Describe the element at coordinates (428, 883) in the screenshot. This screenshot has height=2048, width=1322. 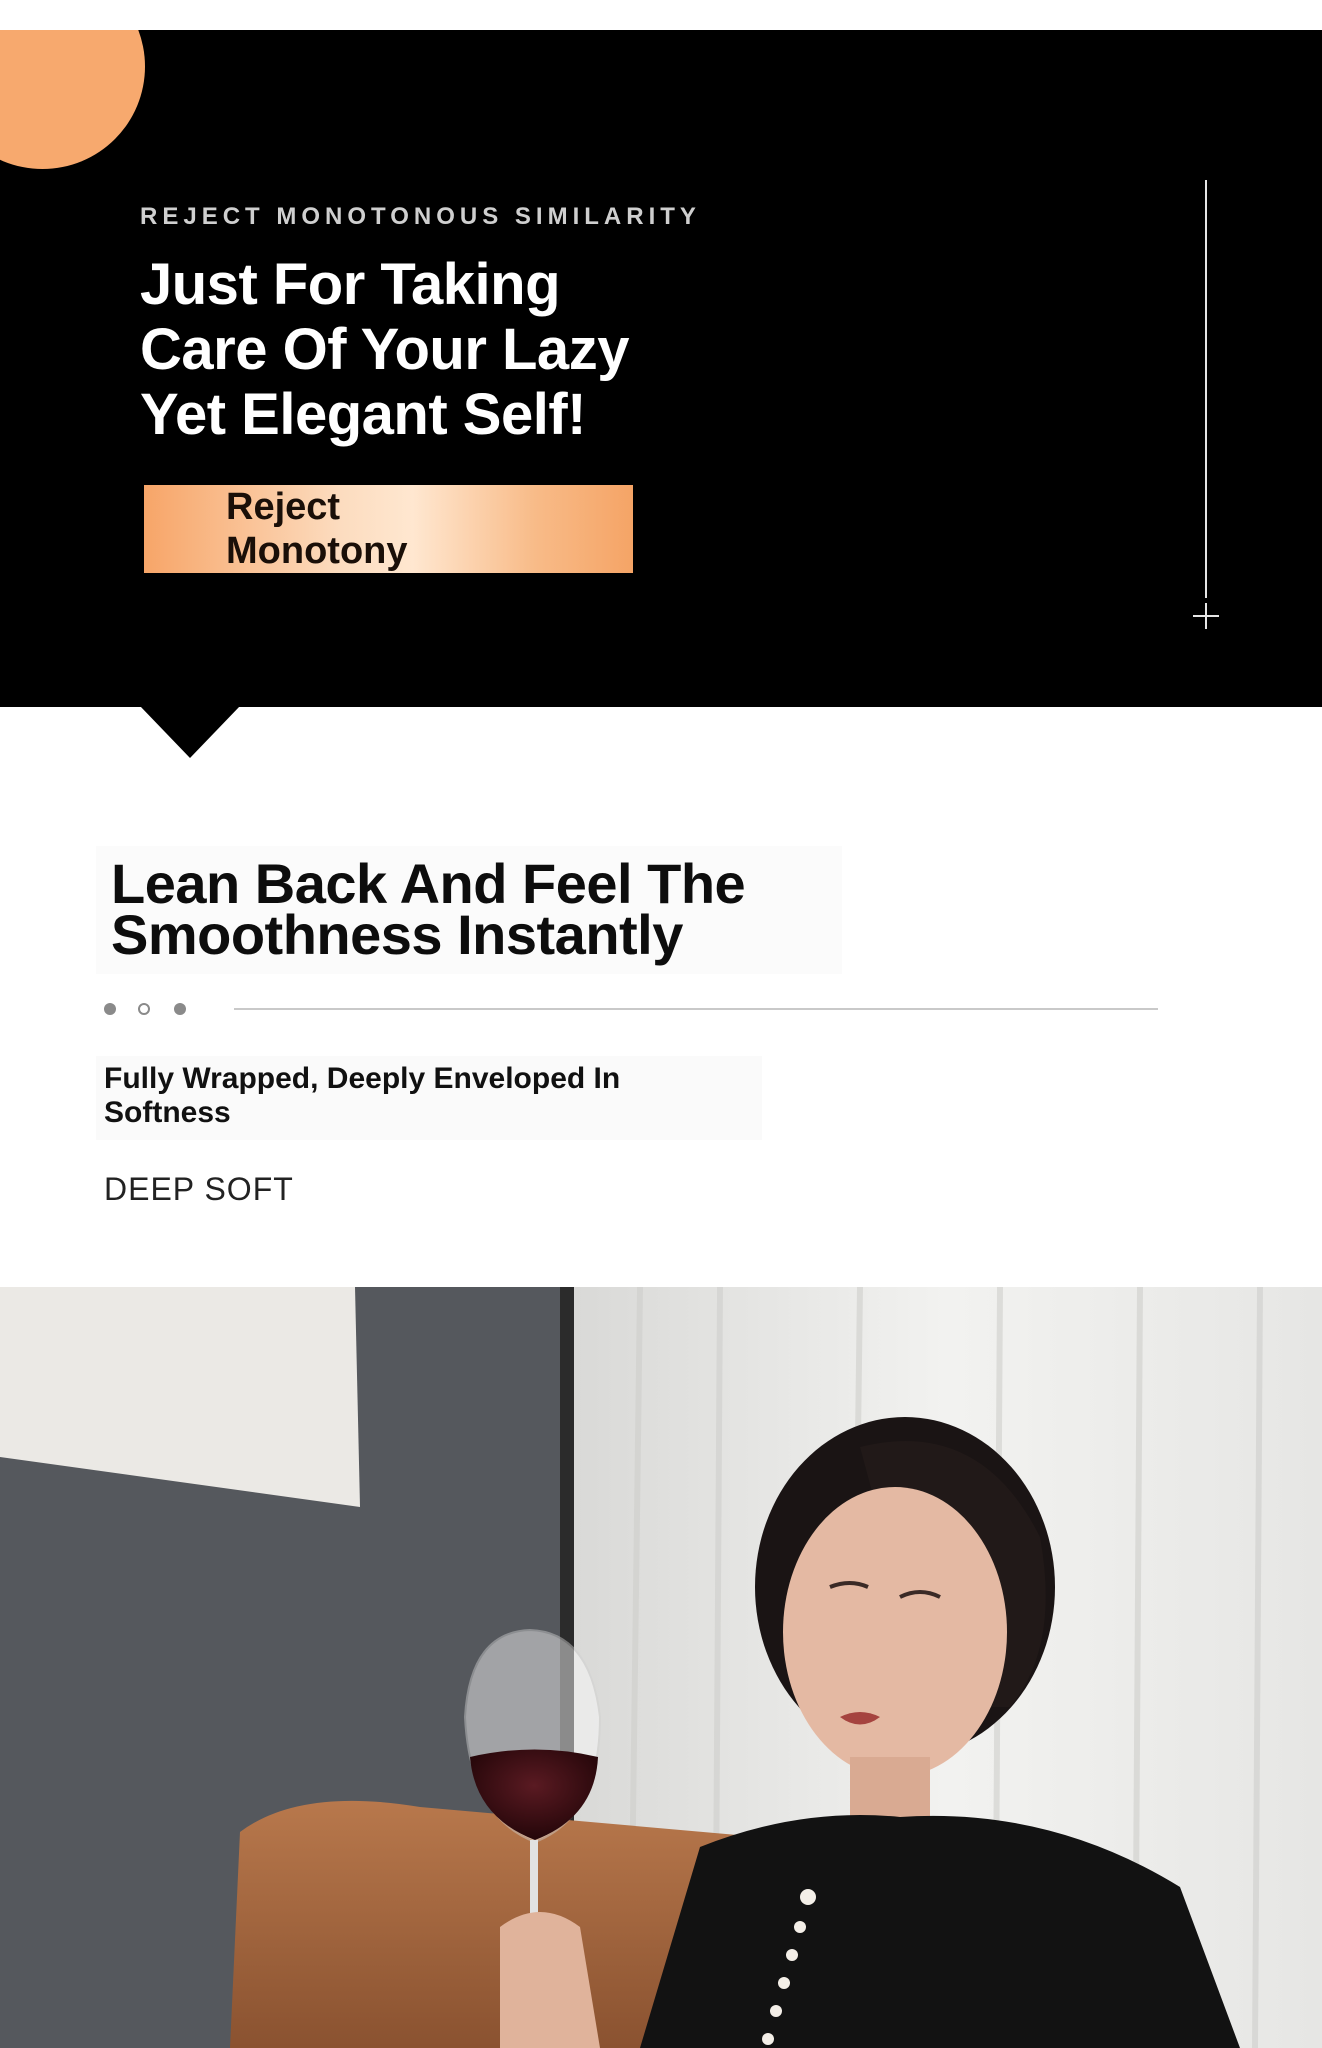
I see `section-title-line-1: Lean Back And Feel The` at that location.